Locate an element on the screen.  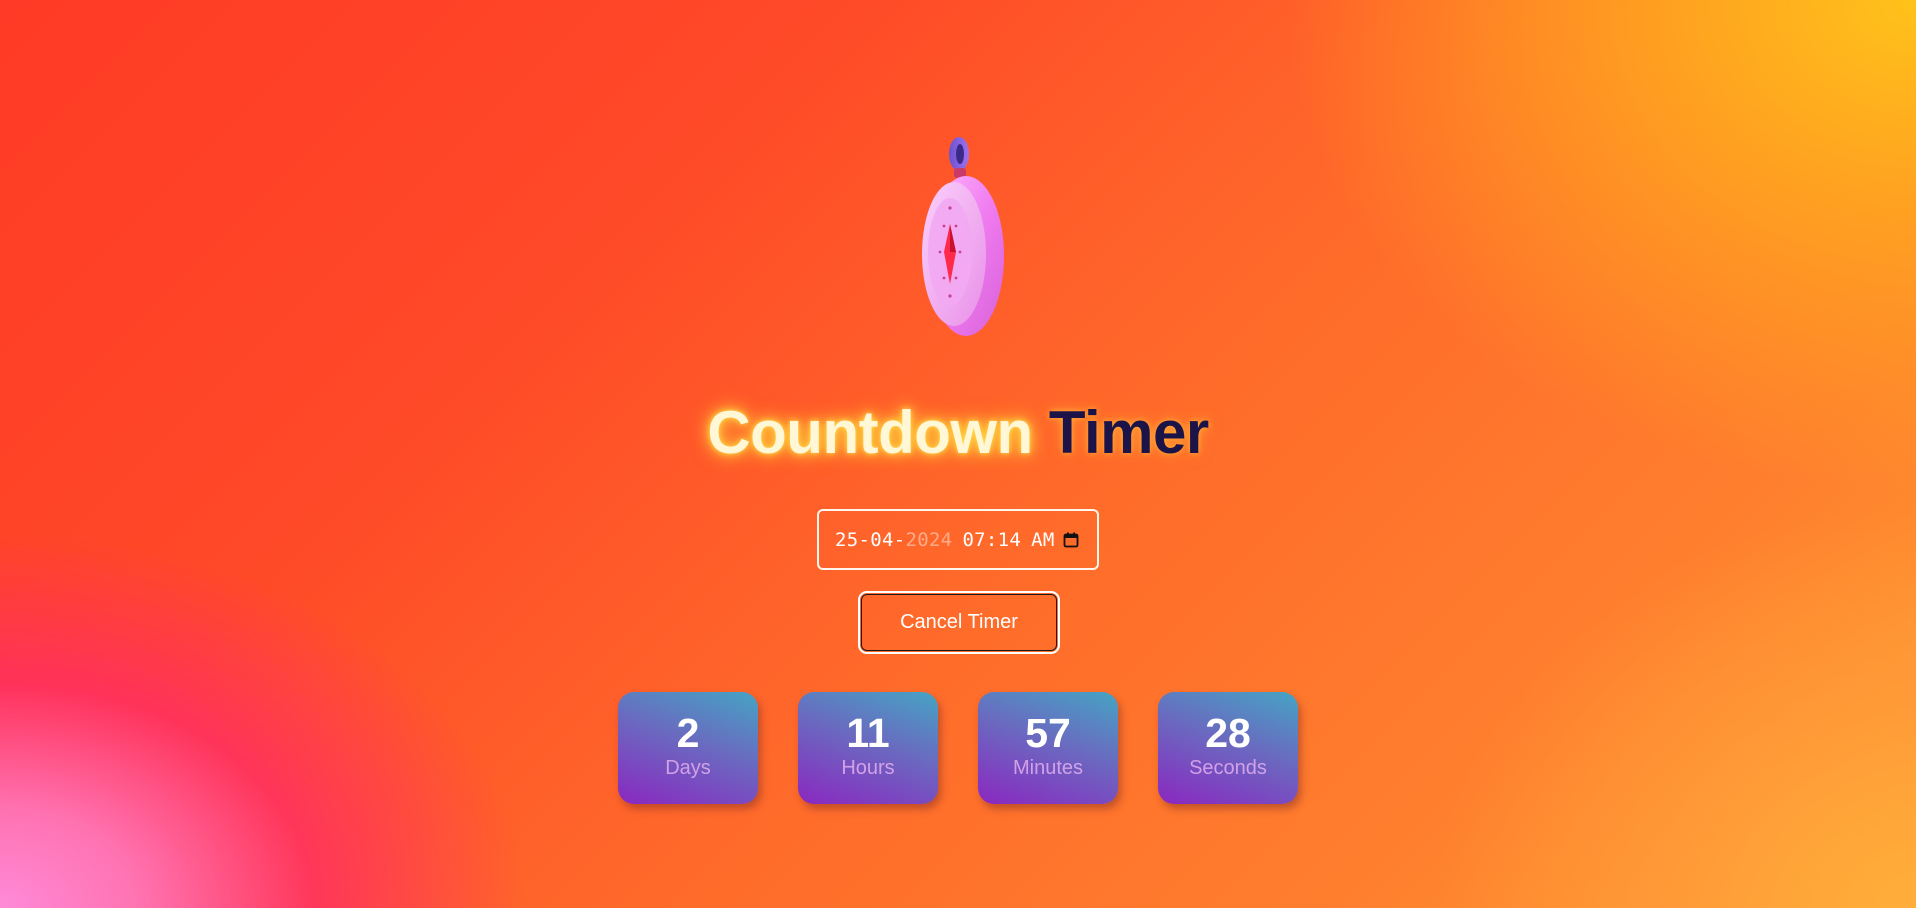
countdown-tile-hours: 11 Hours is located at coordinates (868, 748).